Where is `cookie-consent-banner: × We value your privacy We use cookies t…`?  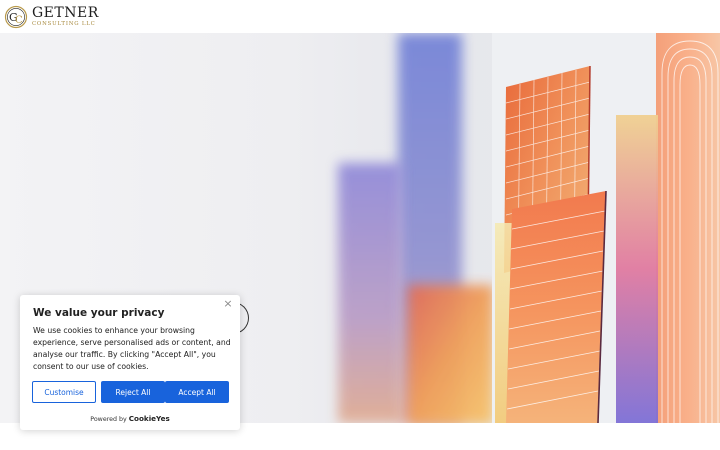 cookie-consent-banner: × We value your privacy We use cookies t… is located at coordinates (130, 362).